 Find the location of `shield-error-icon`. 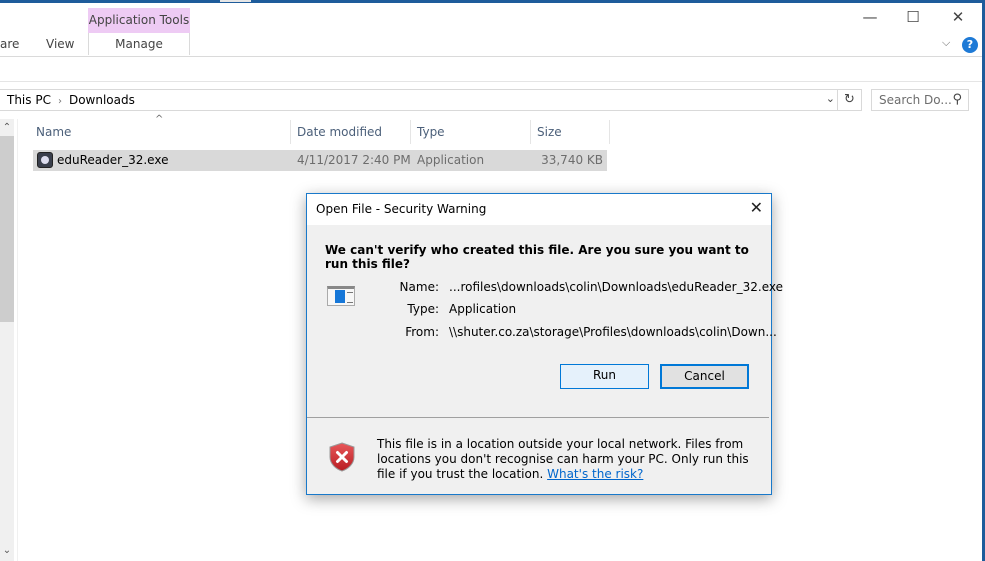

shield-error-icon is located at coordinates (342, 457).